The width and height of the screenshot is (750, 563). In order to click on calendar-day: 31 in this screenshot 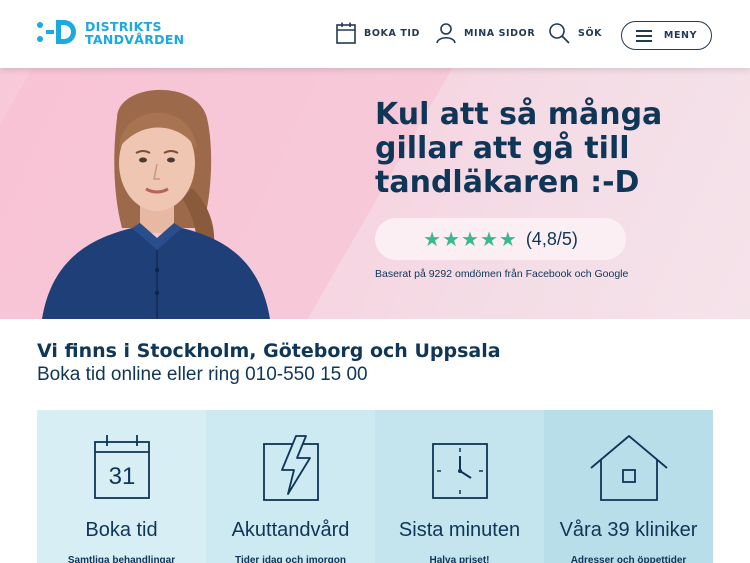, I will do `click(121, 476)`.